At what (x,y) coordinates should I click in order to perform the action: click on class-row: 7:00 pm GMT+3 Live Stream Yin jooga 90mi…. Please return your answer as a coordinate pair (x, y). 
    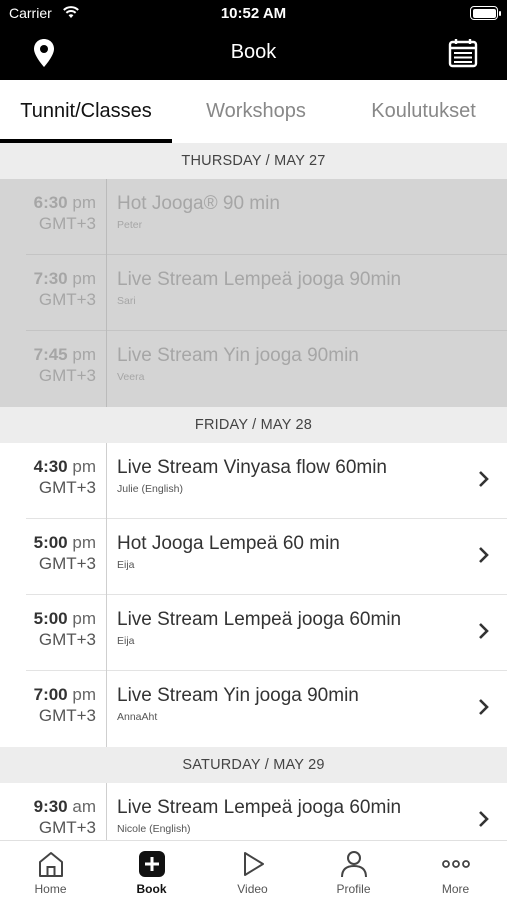
    Looking at the image, I should click on (266, 709).